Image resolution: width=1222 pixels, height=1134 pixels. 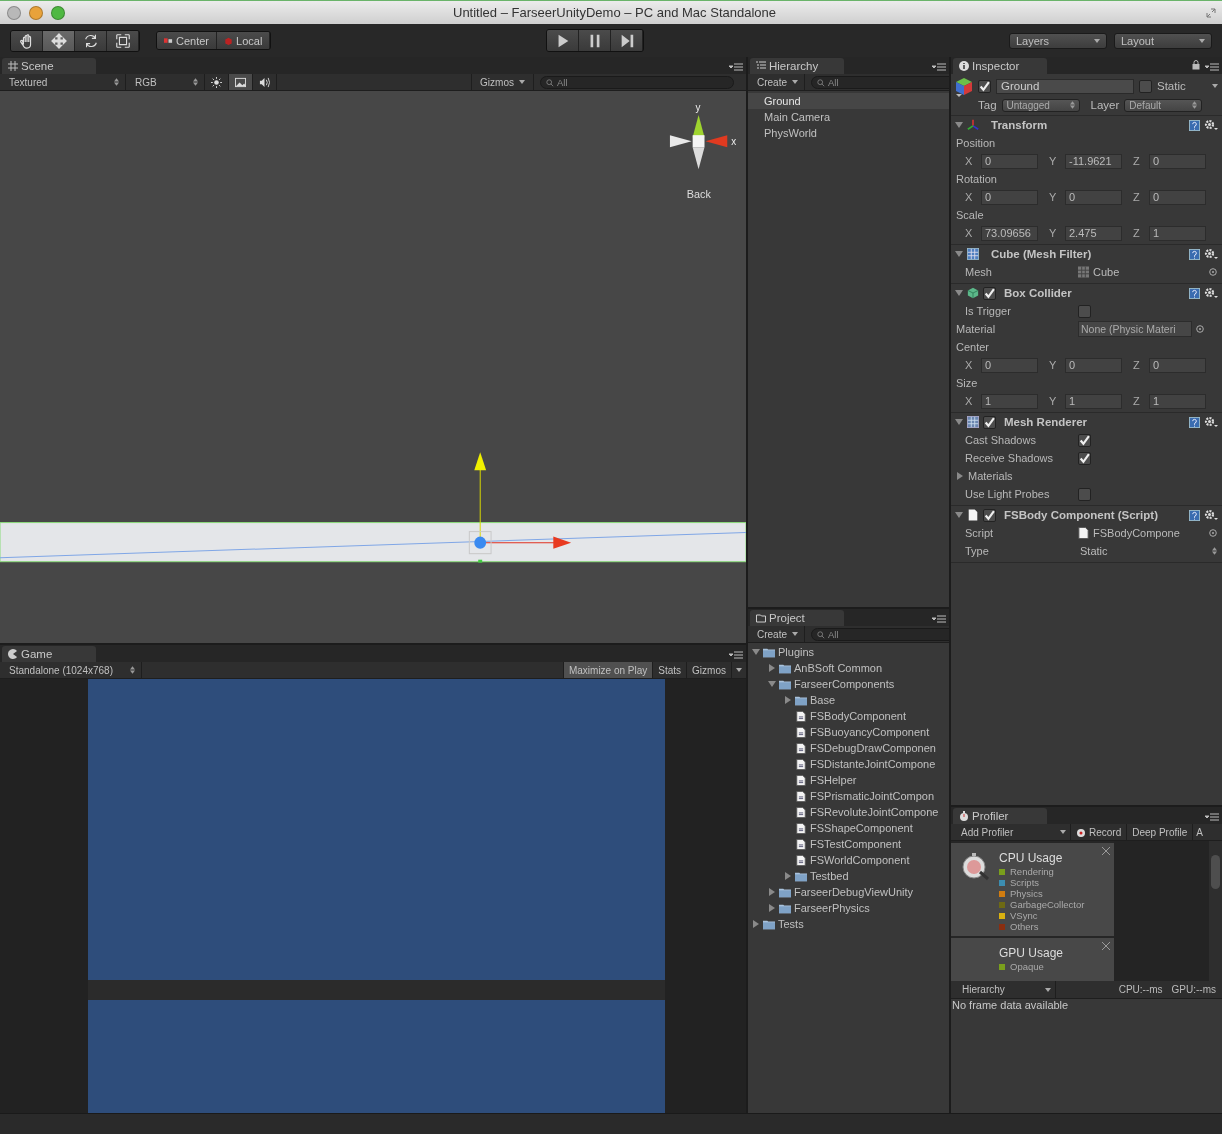 I want to click on maximize-toggle: Maximize on Play, so click(x=607, y=670).